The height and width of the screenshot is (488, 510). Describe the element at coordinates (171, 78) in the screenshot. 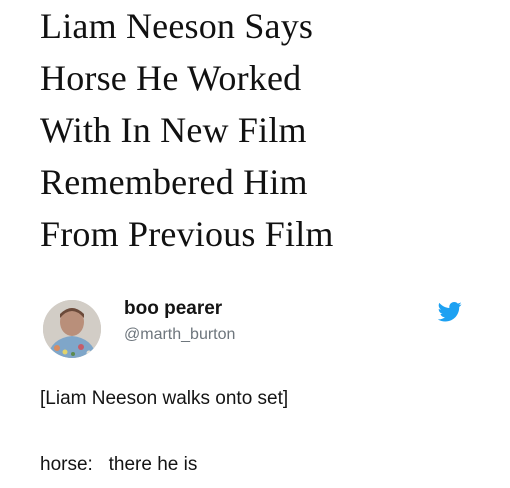

I see `headline-line-2: Horse He Worked` at that location.